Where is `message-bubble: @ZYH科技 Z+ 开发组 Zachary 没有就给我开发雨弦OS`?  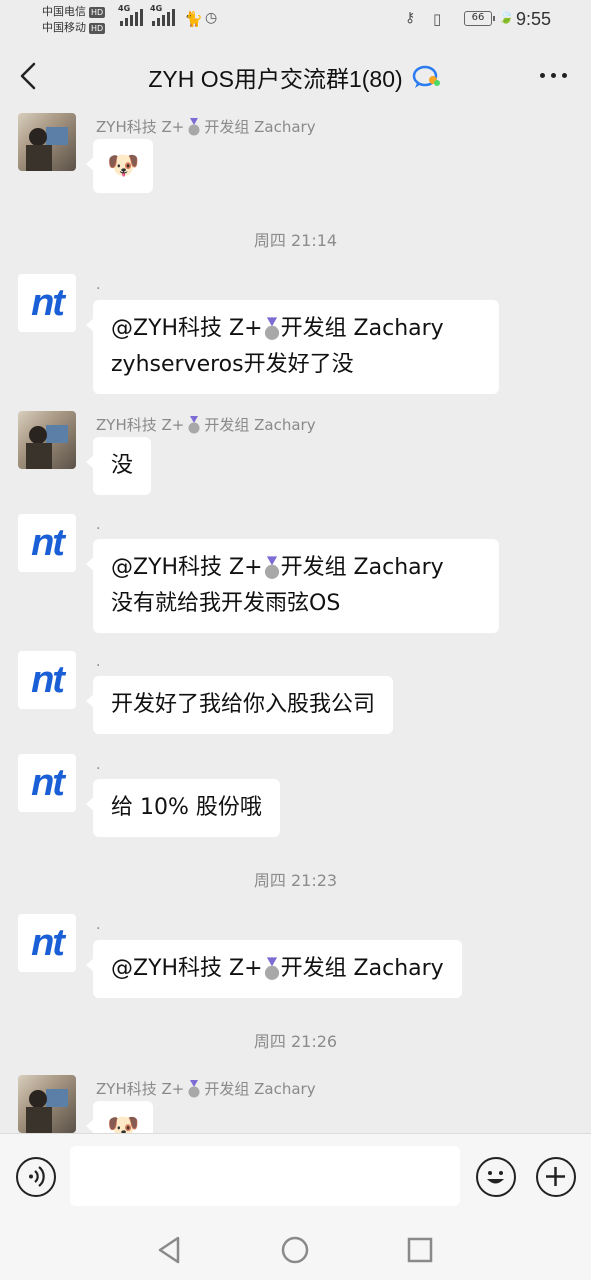
message-bubble: @ZYH科技 Z+ 开发组 Zachary 没有就给我开发雨弦OS is located at coordinates (292, 586).